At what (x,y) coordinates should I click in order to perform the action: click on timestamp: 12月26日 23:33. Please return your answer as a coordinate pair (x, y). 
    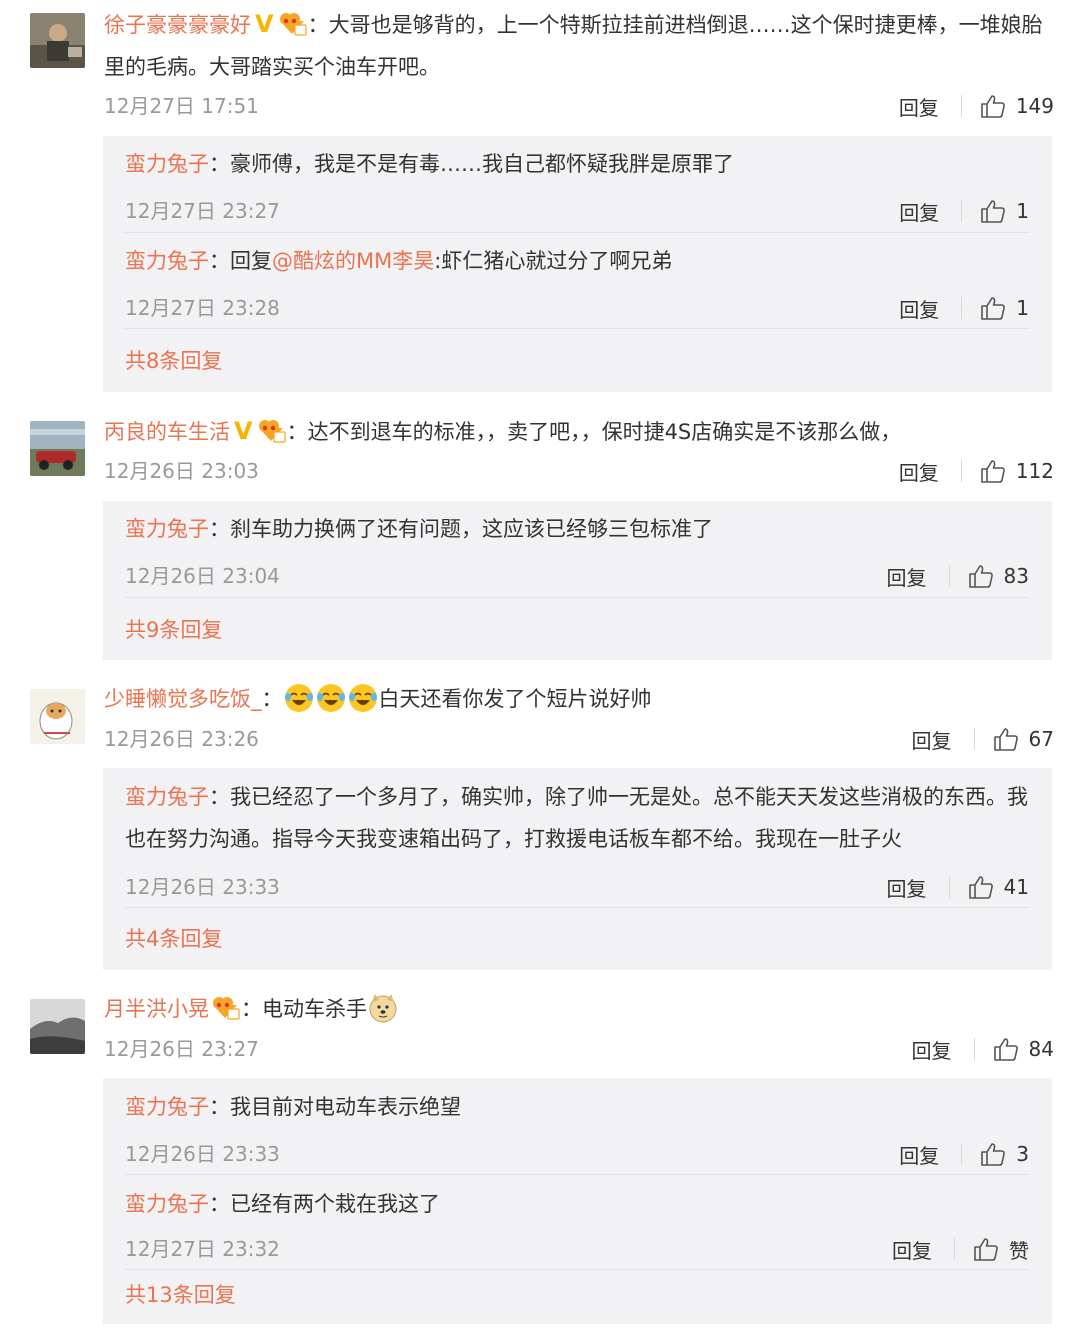
    Looking at the image, I should click on (202, 1154).